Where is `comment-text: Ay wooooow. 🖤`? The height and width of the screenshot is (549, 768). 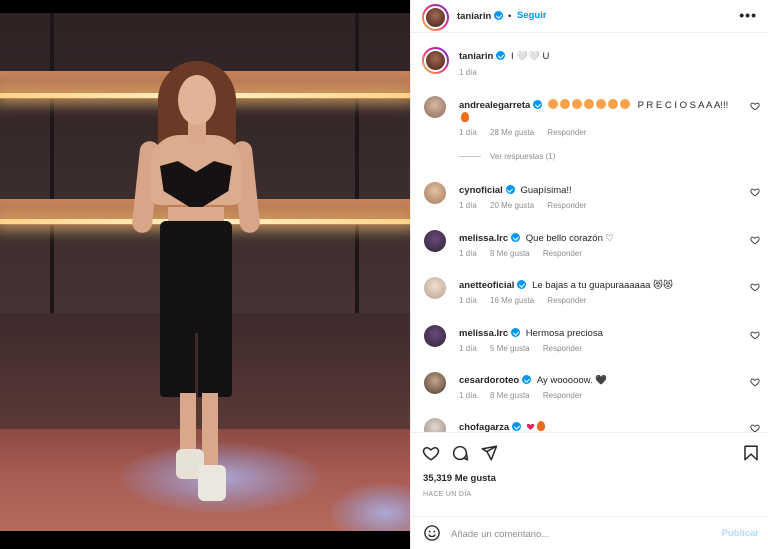 comment-text: Ay wooooow. 🖤 is located at coordinates (572, 380).